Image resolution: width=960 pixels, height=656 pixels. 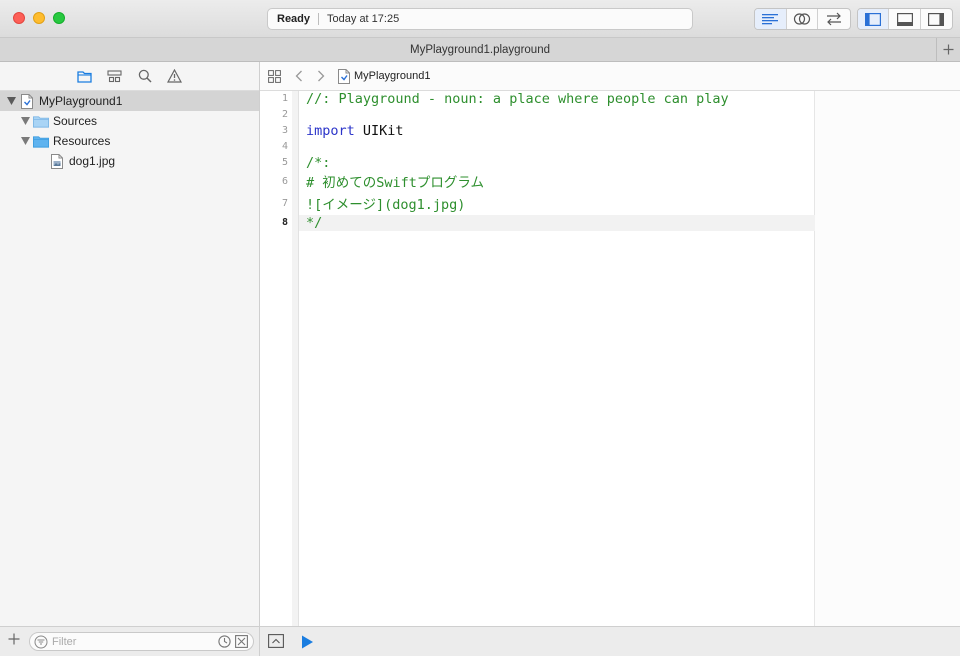 I want to click on add-file-button, so click(x=14, y=641).